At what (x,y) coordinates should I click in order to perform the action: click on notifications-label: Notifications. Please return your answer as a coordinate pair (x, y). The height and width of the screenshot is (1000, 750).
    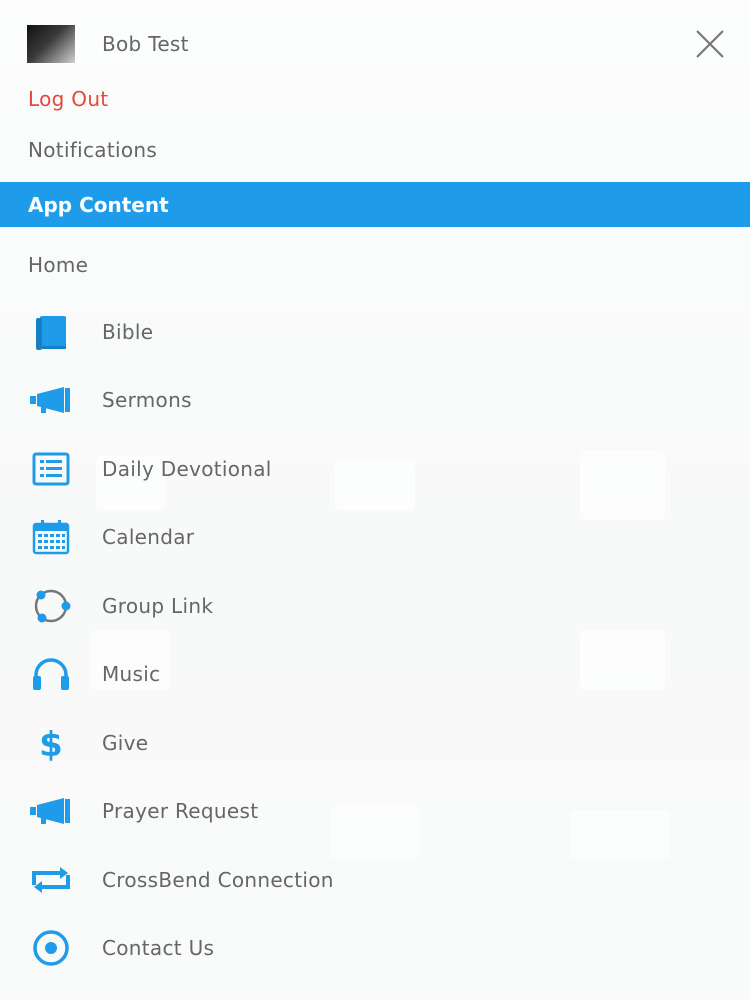
    Looking at the image, I should click on (93, 150).